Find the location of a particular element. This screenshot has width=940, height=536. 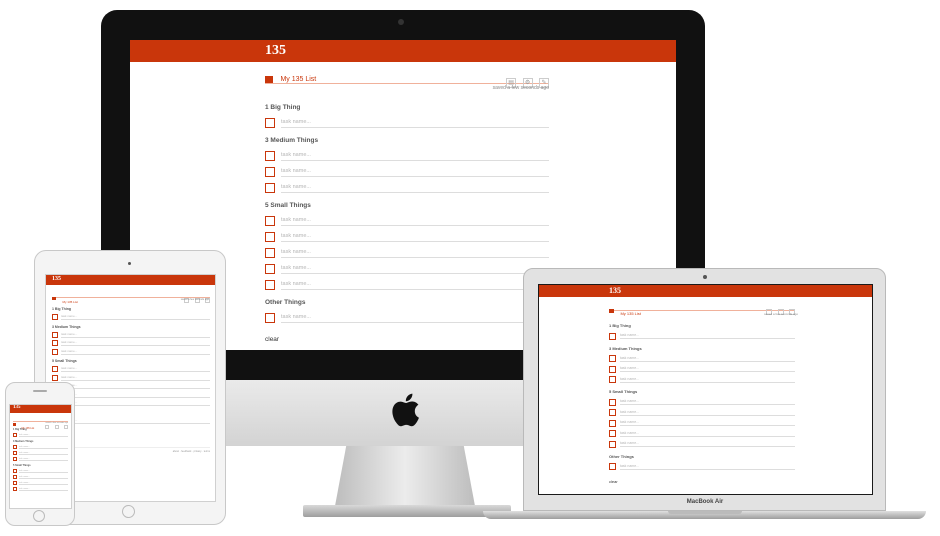

apple-logo-icon is located at coordinates (405, 410).